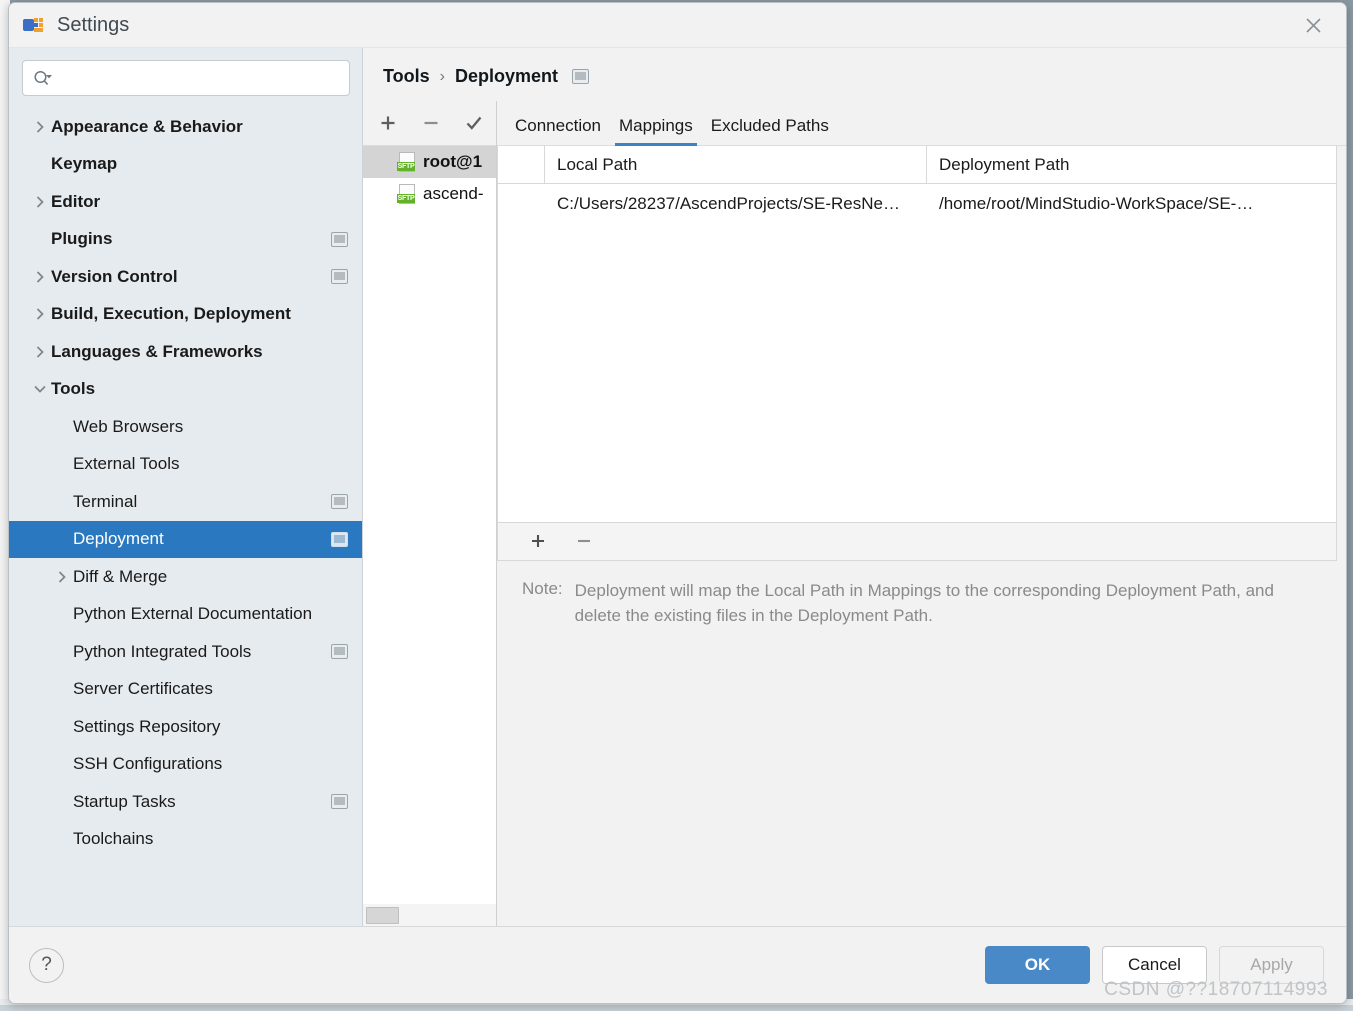 The height and width of the screenshot is (1011, 1353). What do you see at coordinates (118, 539) in the screenshot?
I see `sidebar-item-label: Deployment` at bounding box center [118, 539].